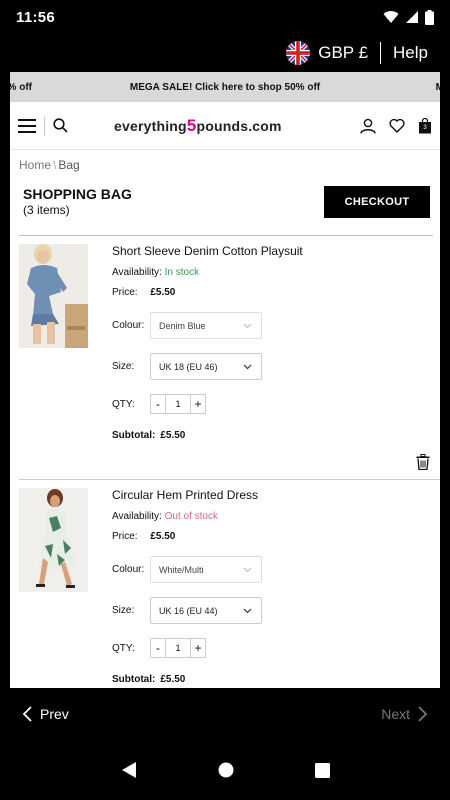 The width and height of the screenshot is (450, 800). Describe the element at coordinates (69, 165) in the screenshot. I see `breadcrumb-current: Bag` at that location.